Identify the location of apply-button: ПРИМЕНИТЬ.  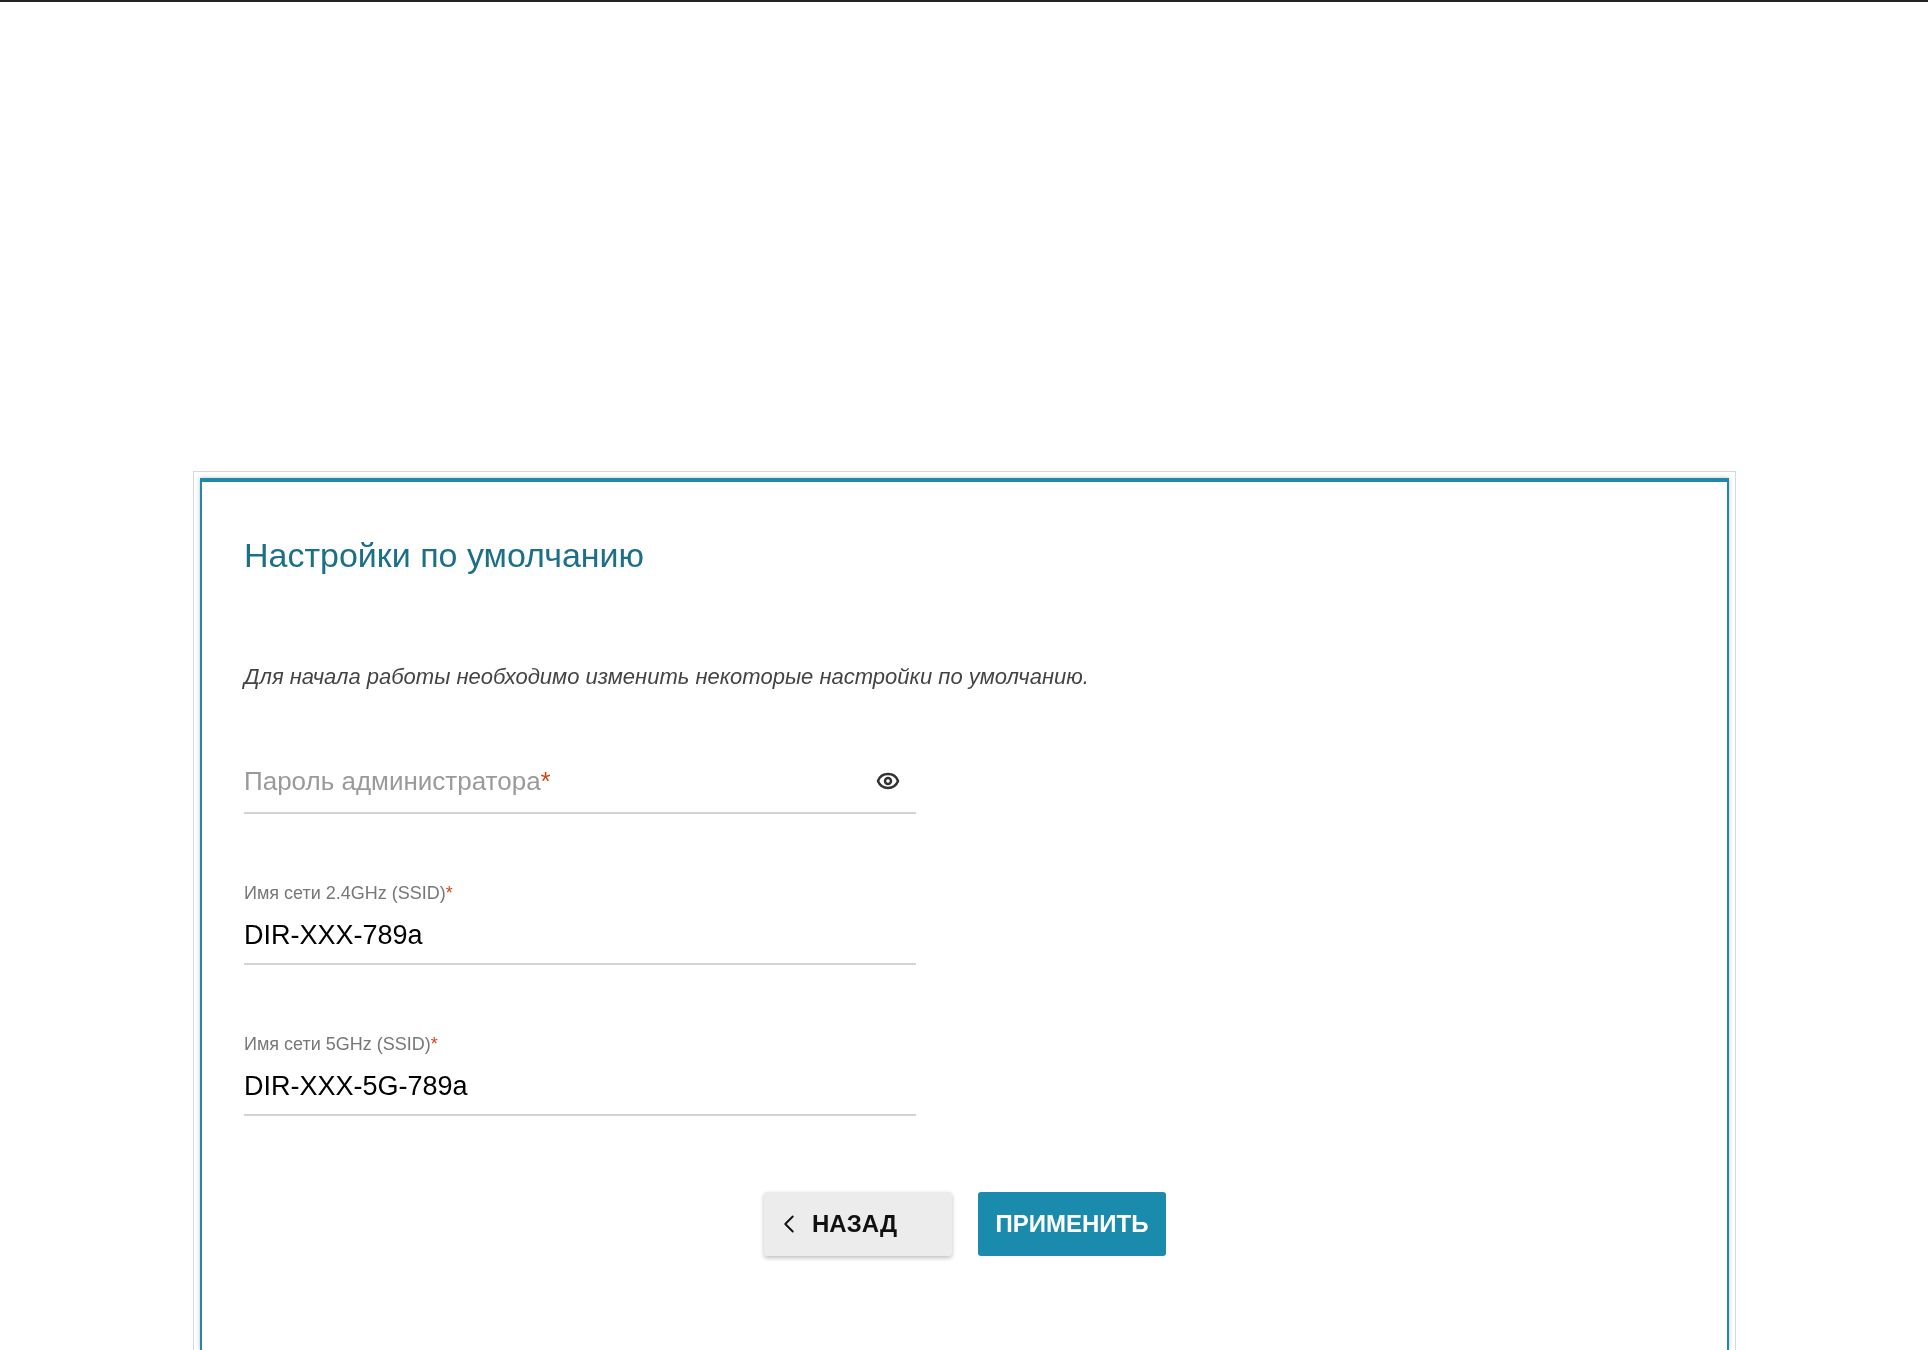
(1072, 1224).